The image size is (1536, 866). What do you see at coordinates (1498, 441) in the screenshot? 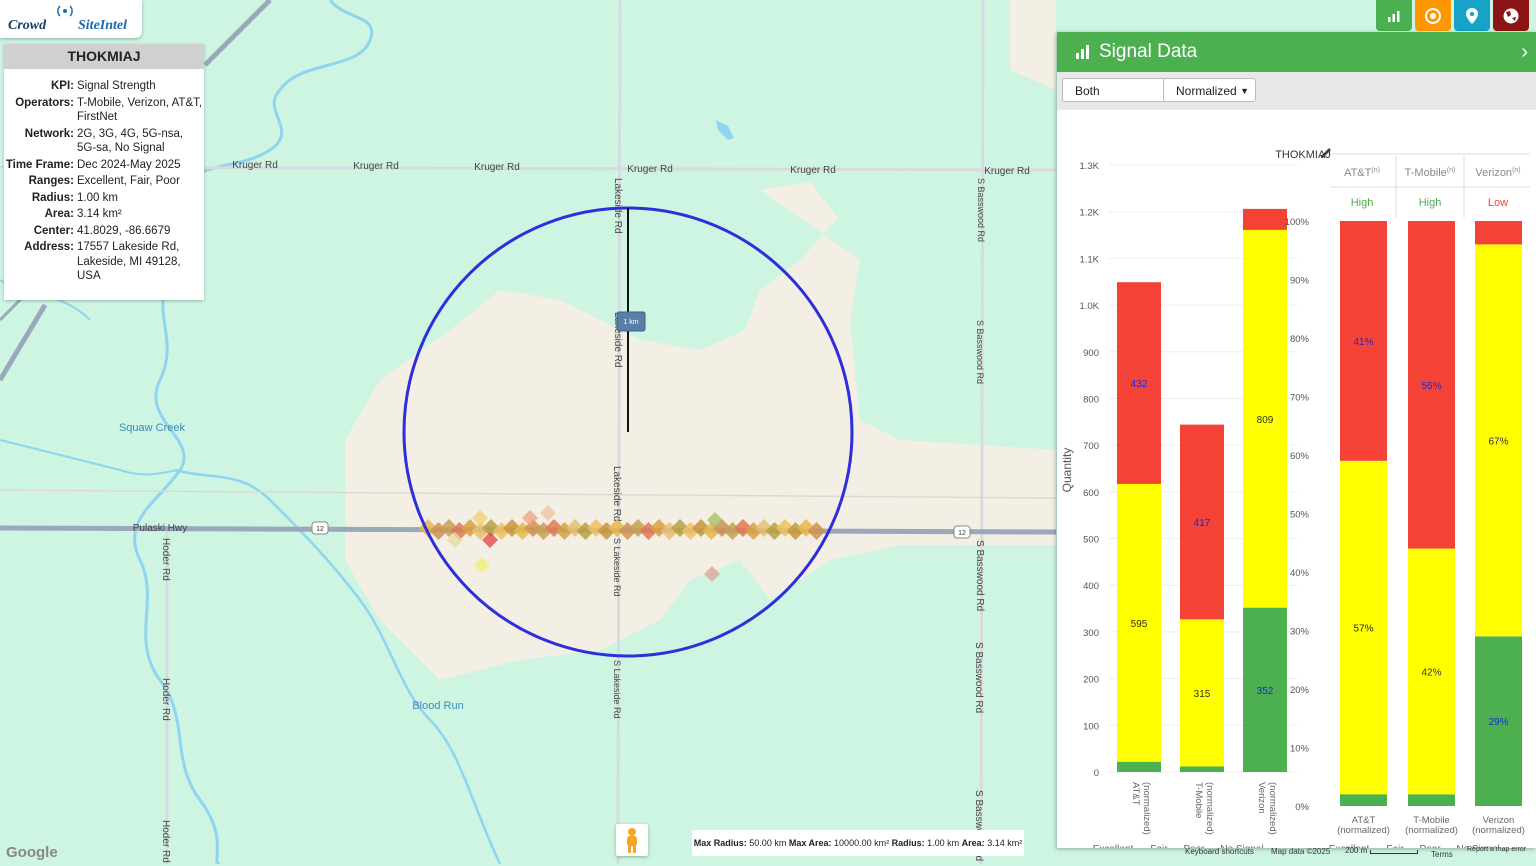
I see `data-label: 67%` at bounding box center [1498, 441].